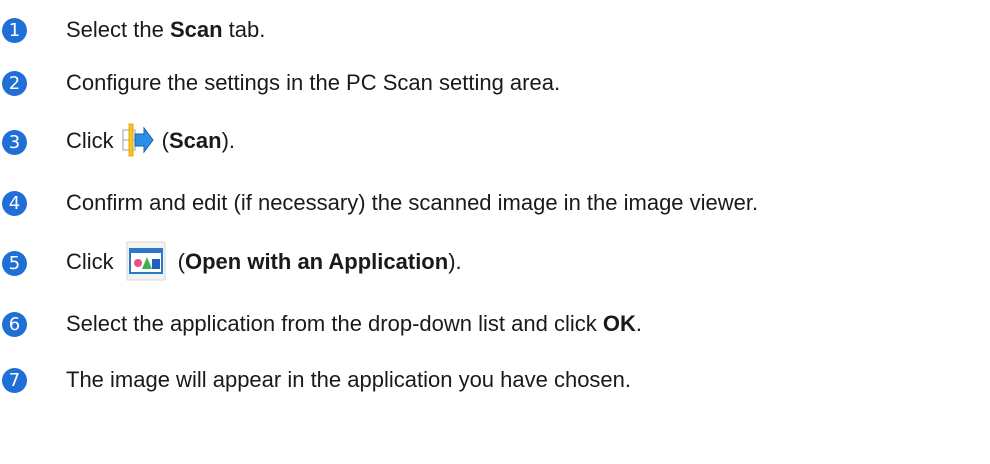 The image size is (990, 464). What do you see at coordinates (14, 380) in the screenshot?
I see `step-number-badge: 7` at bounding box center [14, 380].